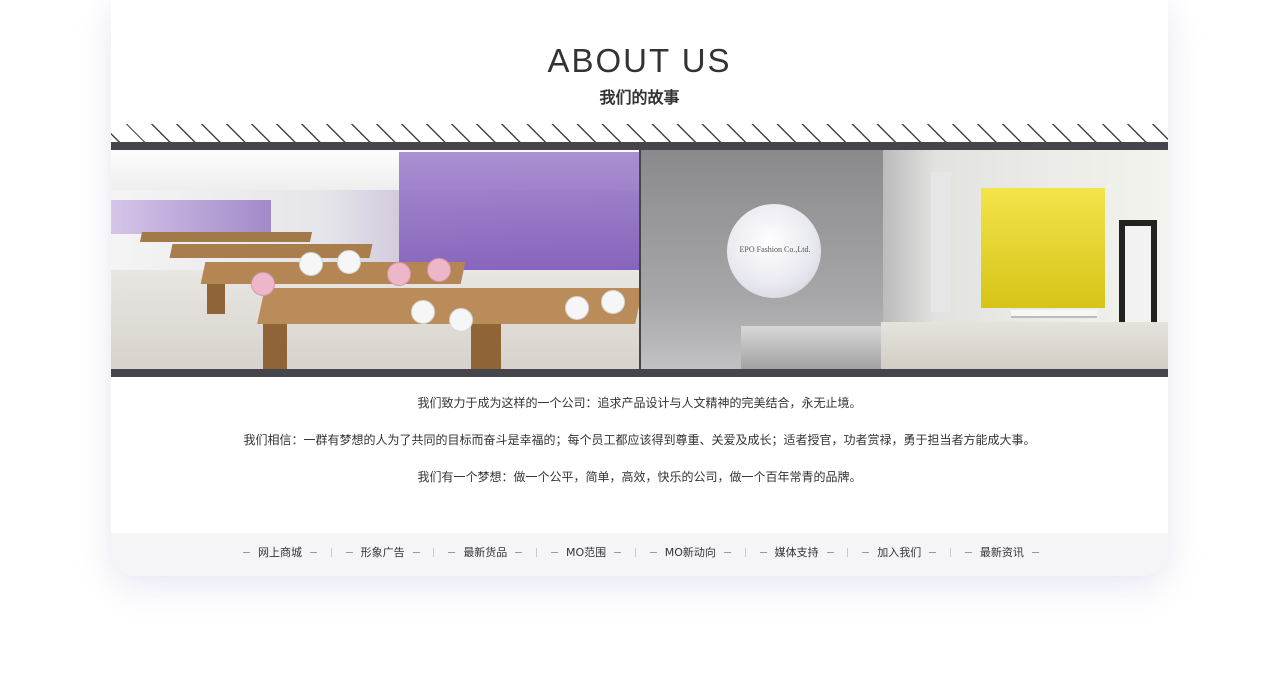  Describe the element at coordinates (639, 477) in the screenshot. I see `intro-paragraph: 我们有一个梦想：做一个公平，简单，高效，快乐的公司，做一个百年常青的品牌。` at that location.